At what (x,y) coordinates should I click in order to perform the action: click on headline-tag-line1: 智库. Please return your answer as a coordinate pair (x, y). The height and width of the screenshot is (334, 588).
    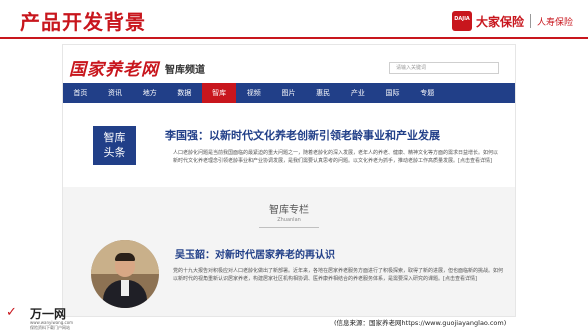
    Looking at the image, I should click on (114, 137).